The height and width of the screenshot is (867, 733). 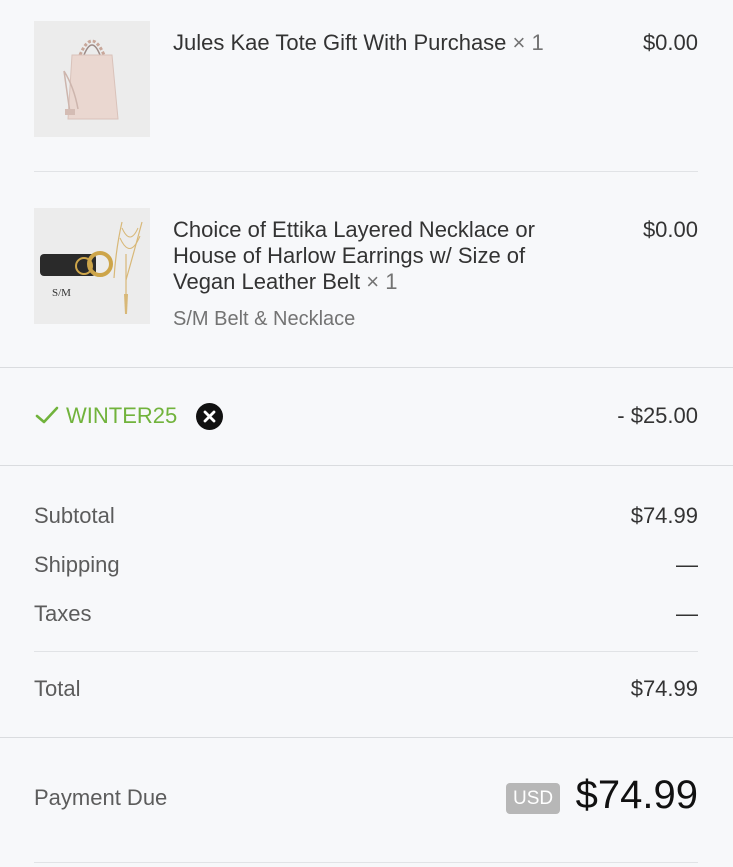 What do you see at coordinates (366, 614) in the screenshot?
I see `taxes-row: Taxes —` at bounding box center [366, 614].